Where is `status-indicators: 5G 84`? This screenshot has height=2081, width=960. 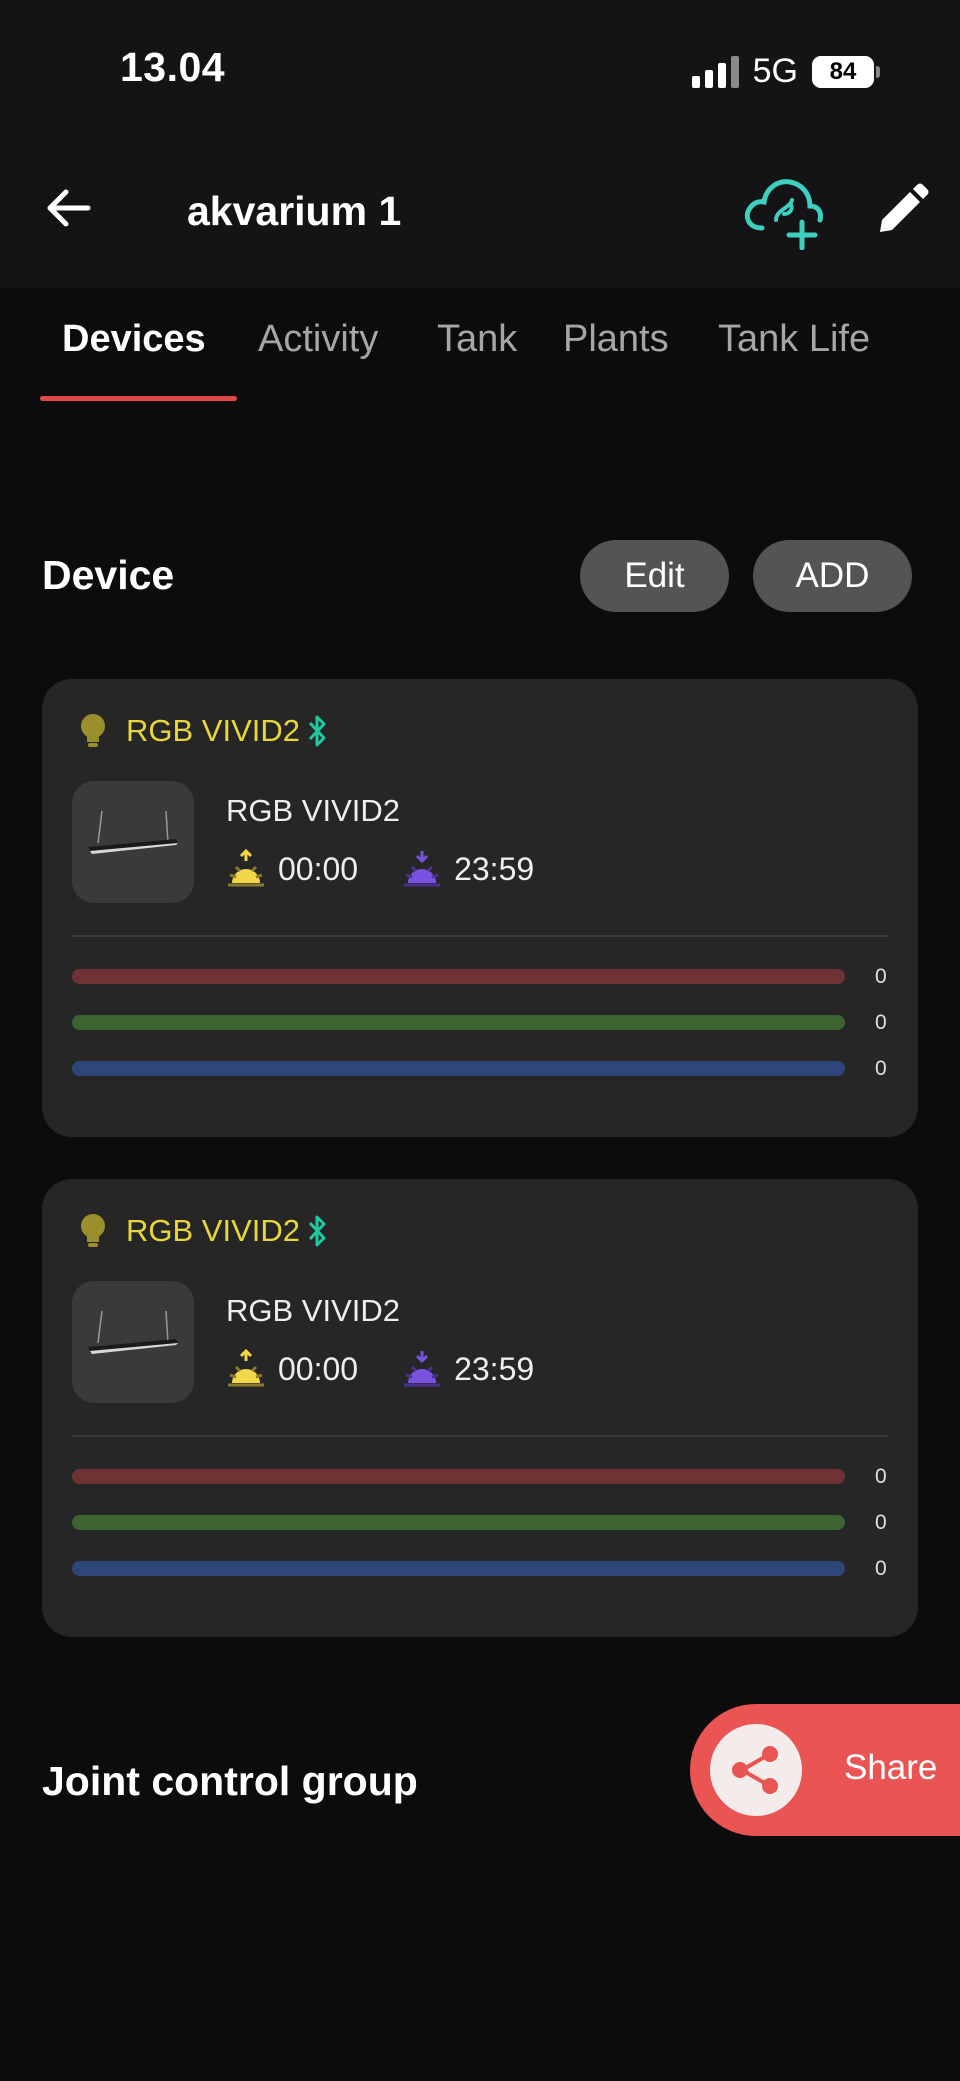
status-indicators: 5G 84 is located at coordinates (785, 71).